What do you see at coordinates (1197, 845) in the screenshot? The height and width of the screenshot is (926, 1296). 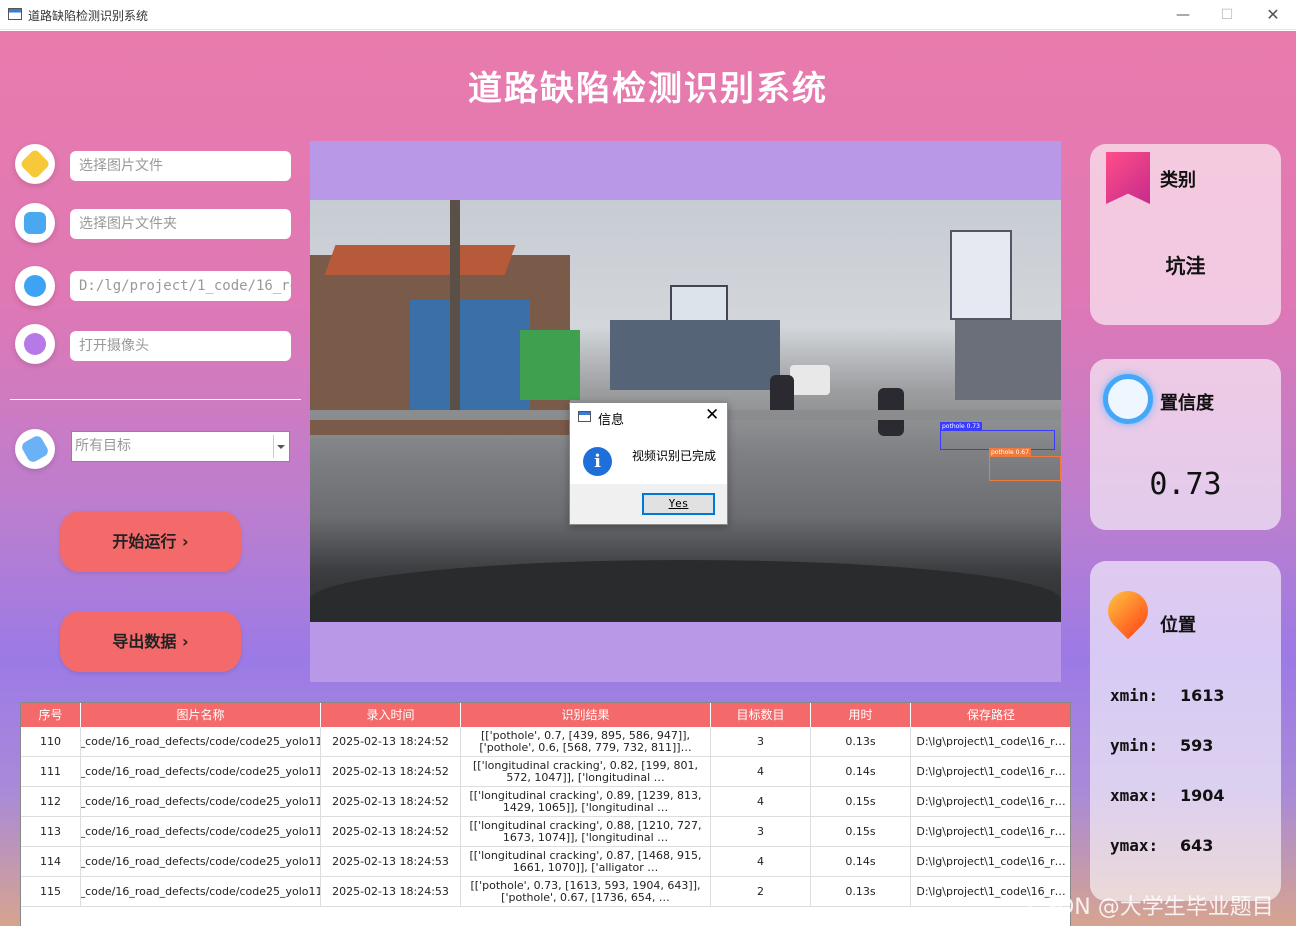 I see `ymax-value: 643` at bounding box center [1197, 845].